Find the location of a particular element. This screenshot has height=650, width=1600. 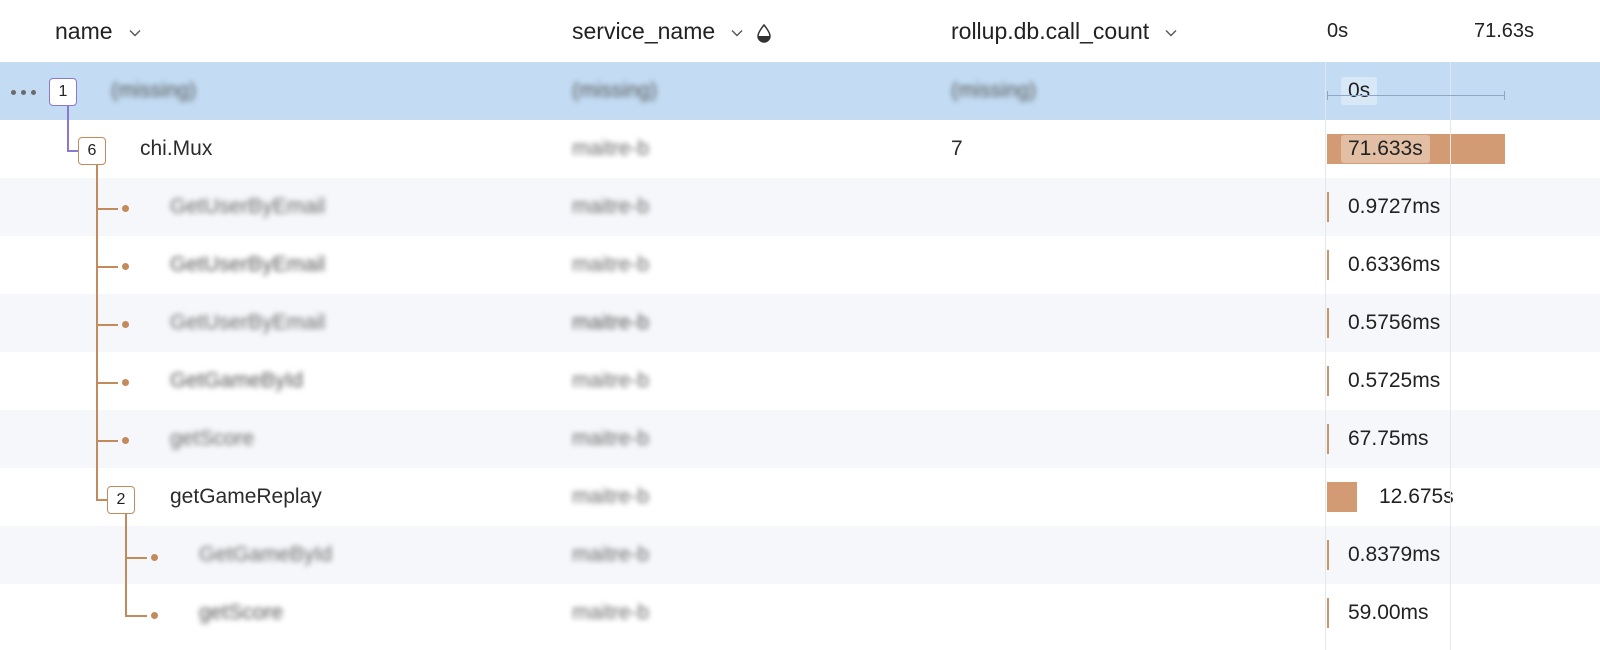

span-duration: 67.75ms is located at coordinates (1388, 438).